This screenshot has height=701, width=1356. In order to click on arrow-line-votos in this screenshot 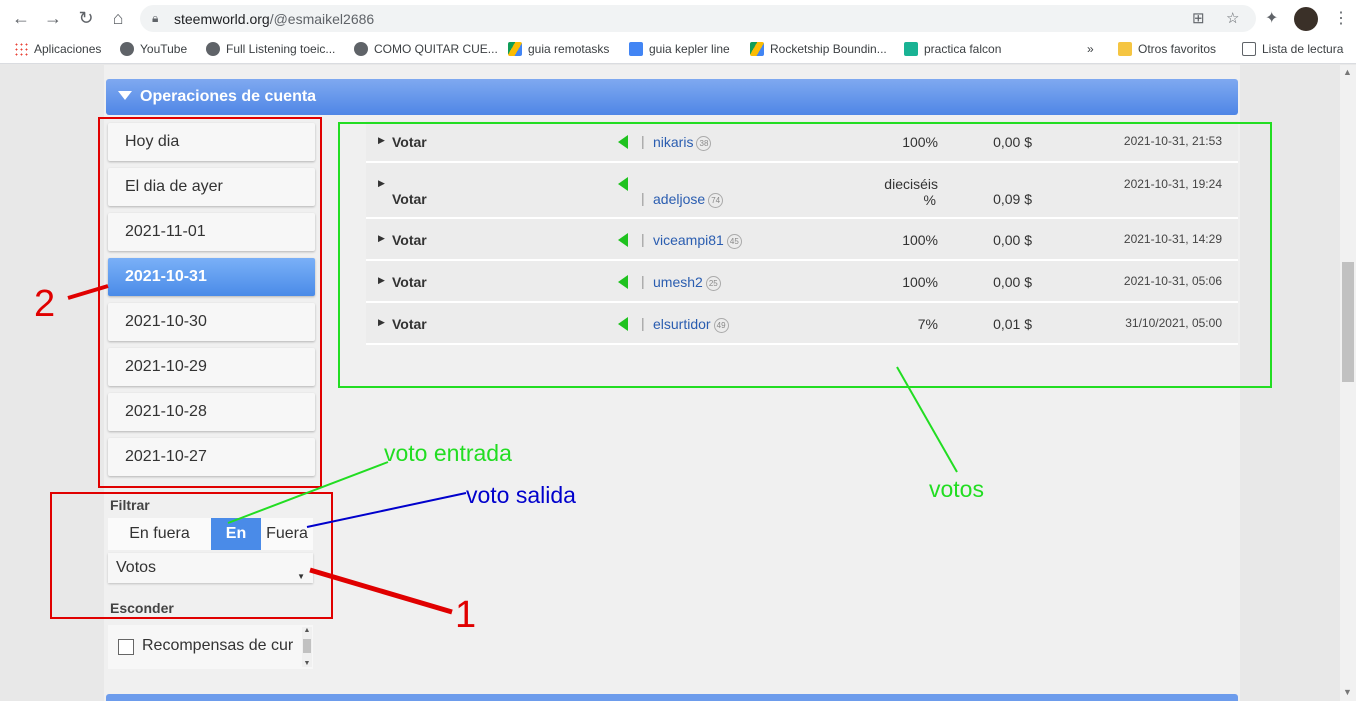, I will do `click(927, 419)`.